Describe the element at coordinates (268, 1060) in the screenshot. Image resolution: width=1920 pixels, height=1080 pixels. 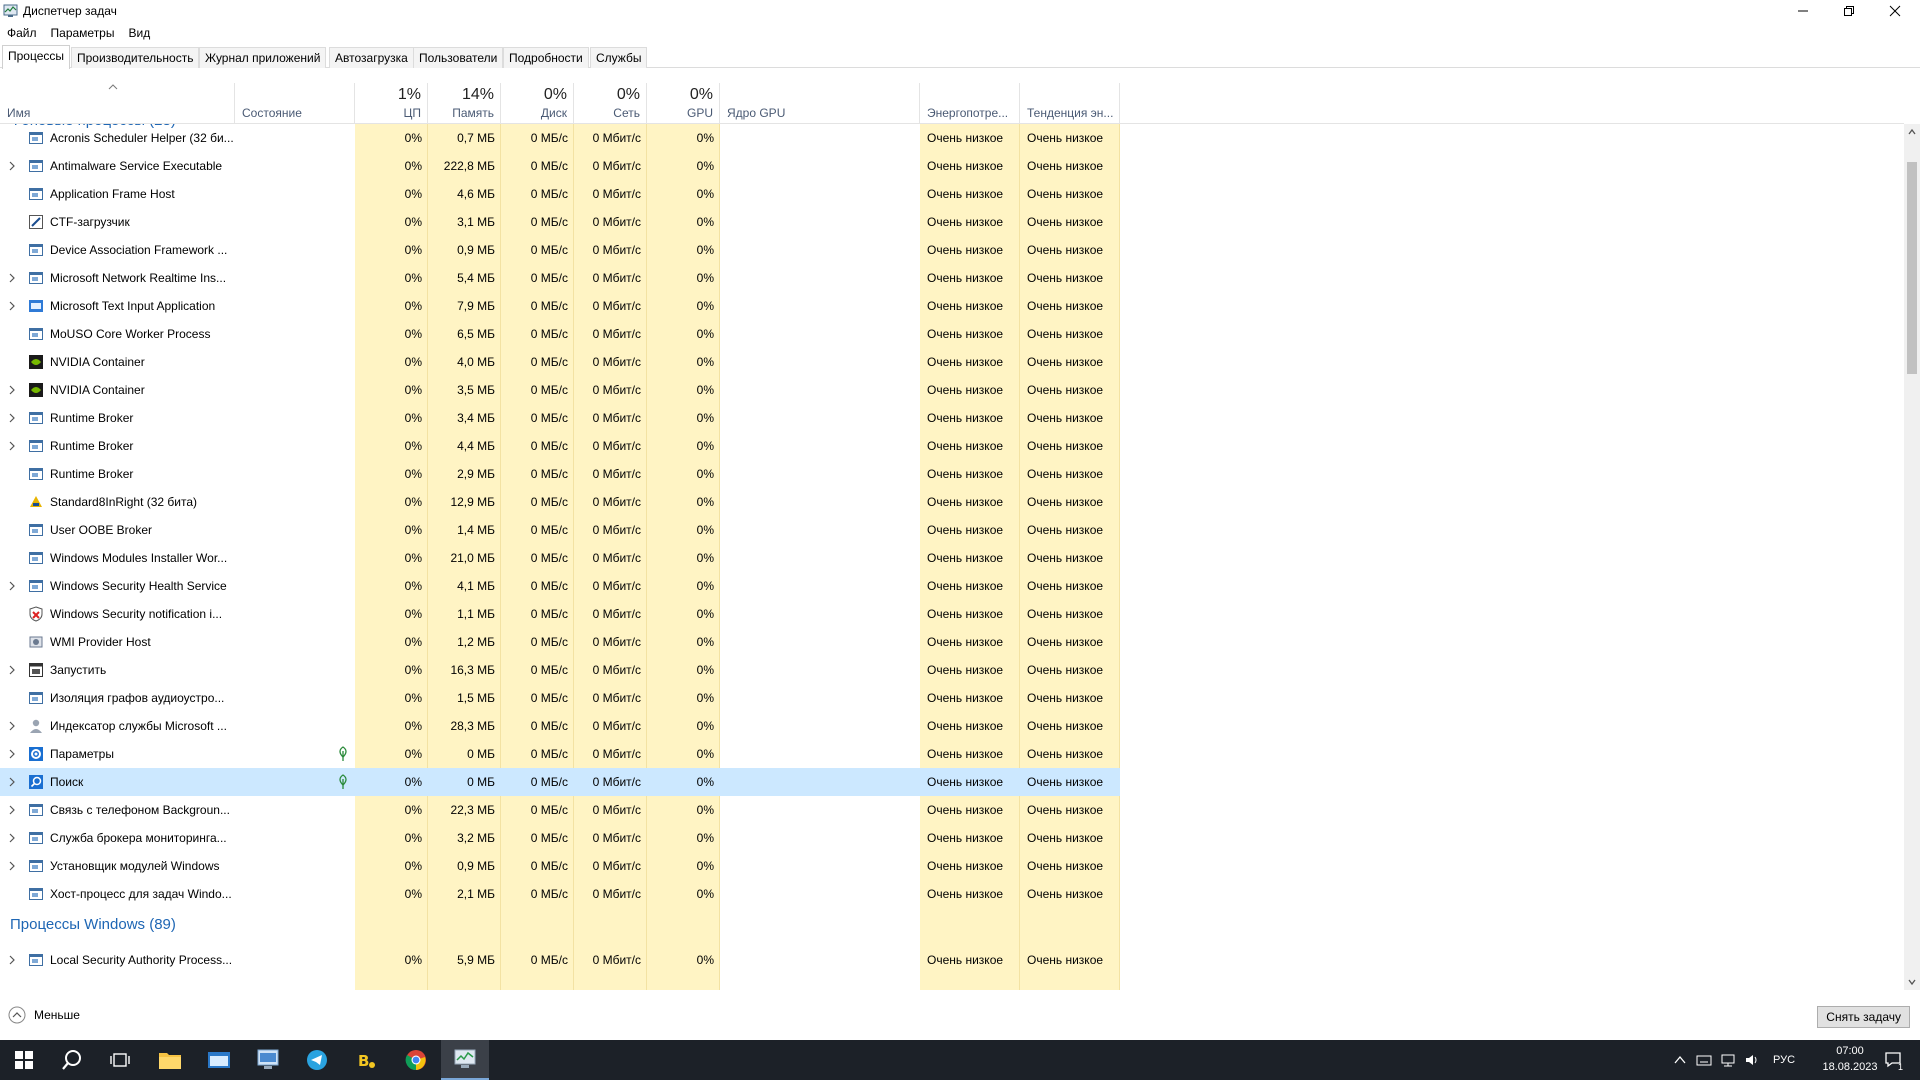
I see `control-panel-button` at that location.